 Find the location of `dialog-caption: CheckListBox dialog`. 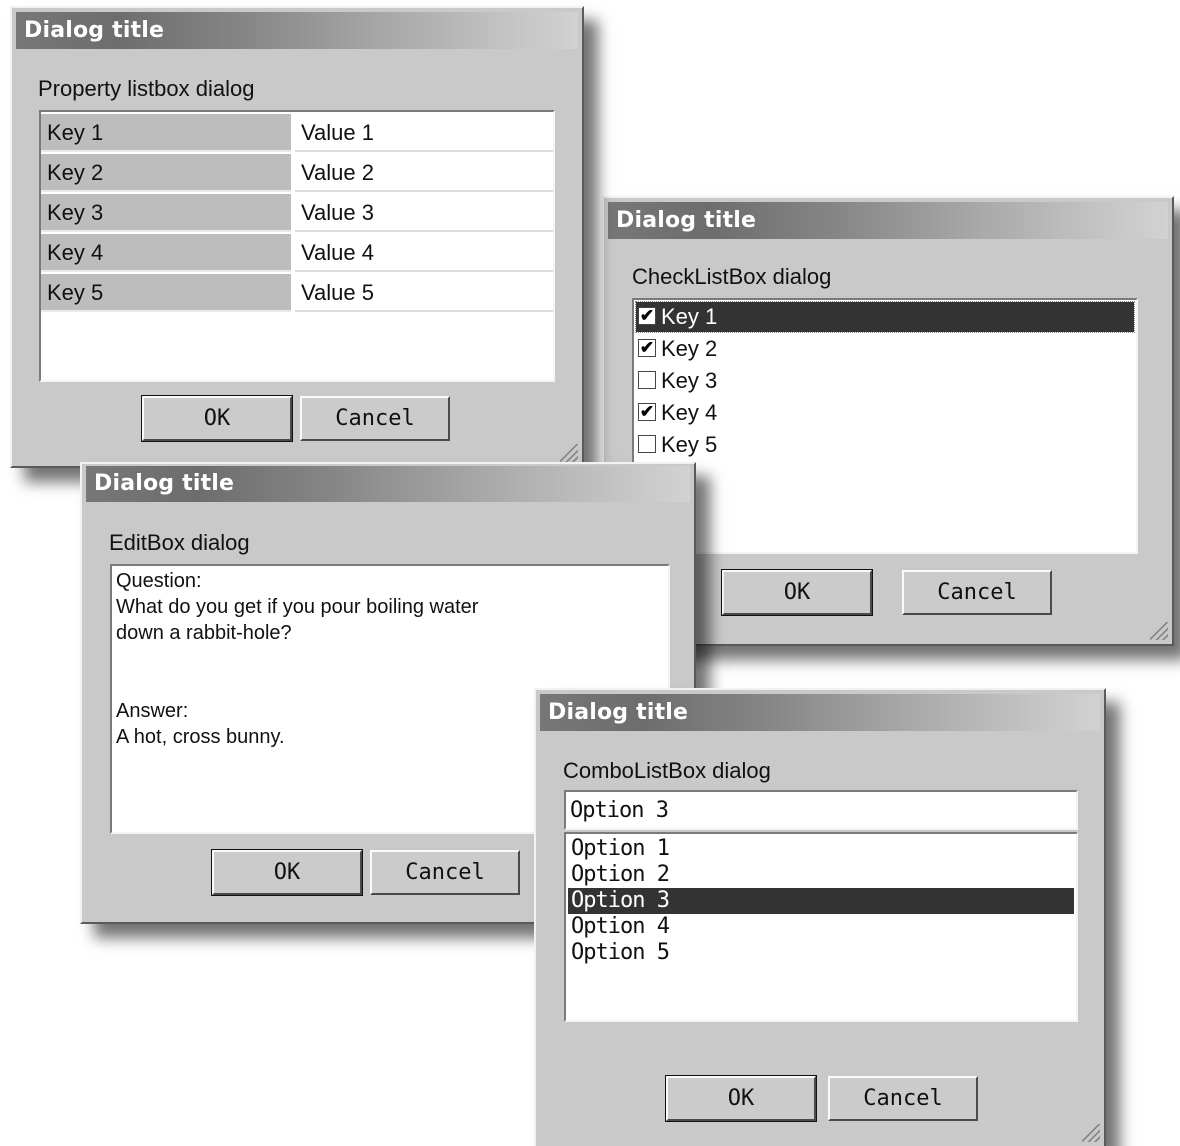

dialog-caption: CheckListBox dialog is located at coordinates (732, 276).